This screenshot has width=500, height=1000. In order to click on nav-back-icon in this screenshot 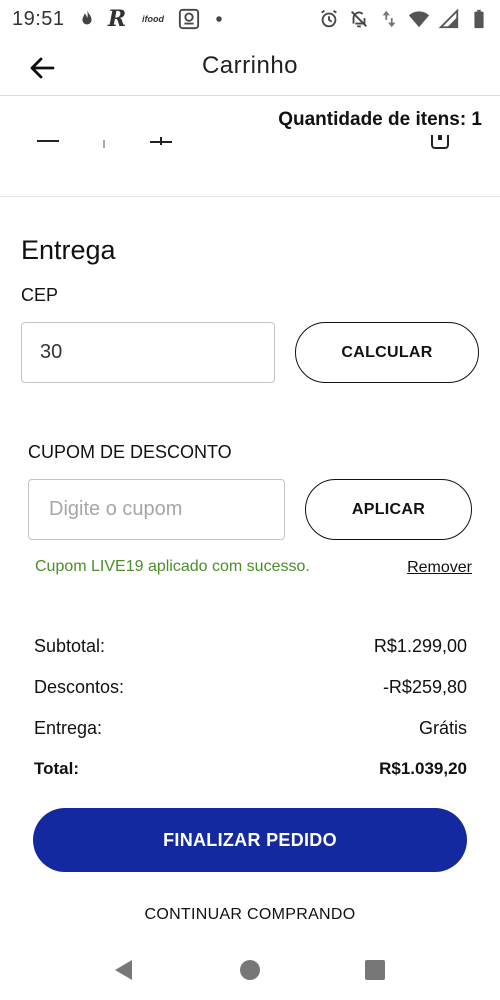, I will do `click(123, 970)`.